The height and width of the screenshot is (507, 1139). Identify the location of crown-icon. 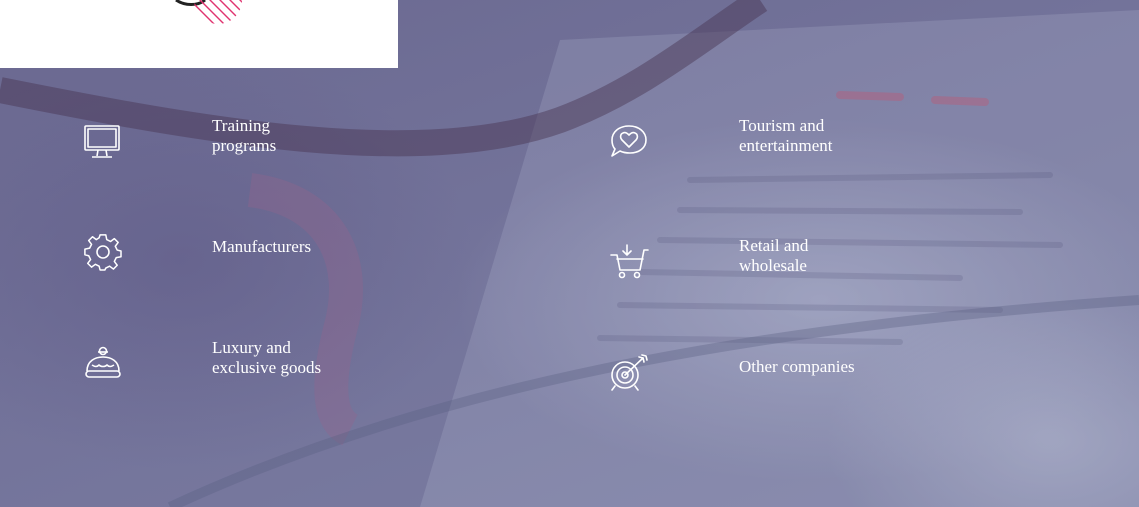
(103, 363).